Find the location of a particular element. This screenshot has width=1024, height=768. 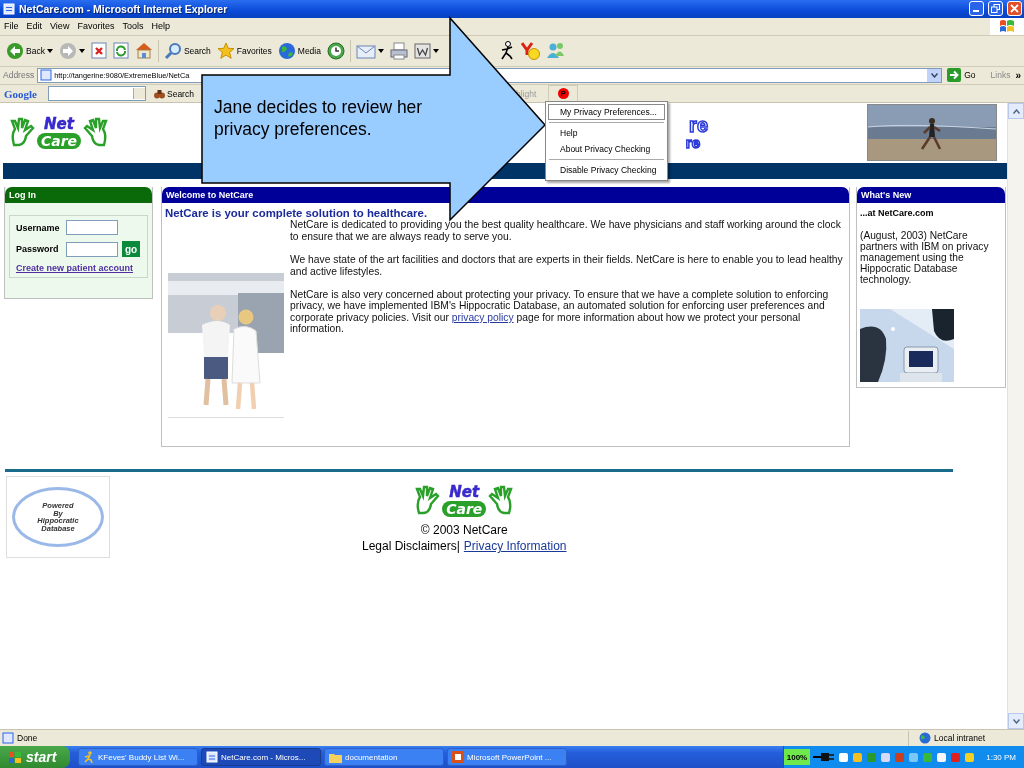

panel-header: What's New is located at coordinates (931, 195).